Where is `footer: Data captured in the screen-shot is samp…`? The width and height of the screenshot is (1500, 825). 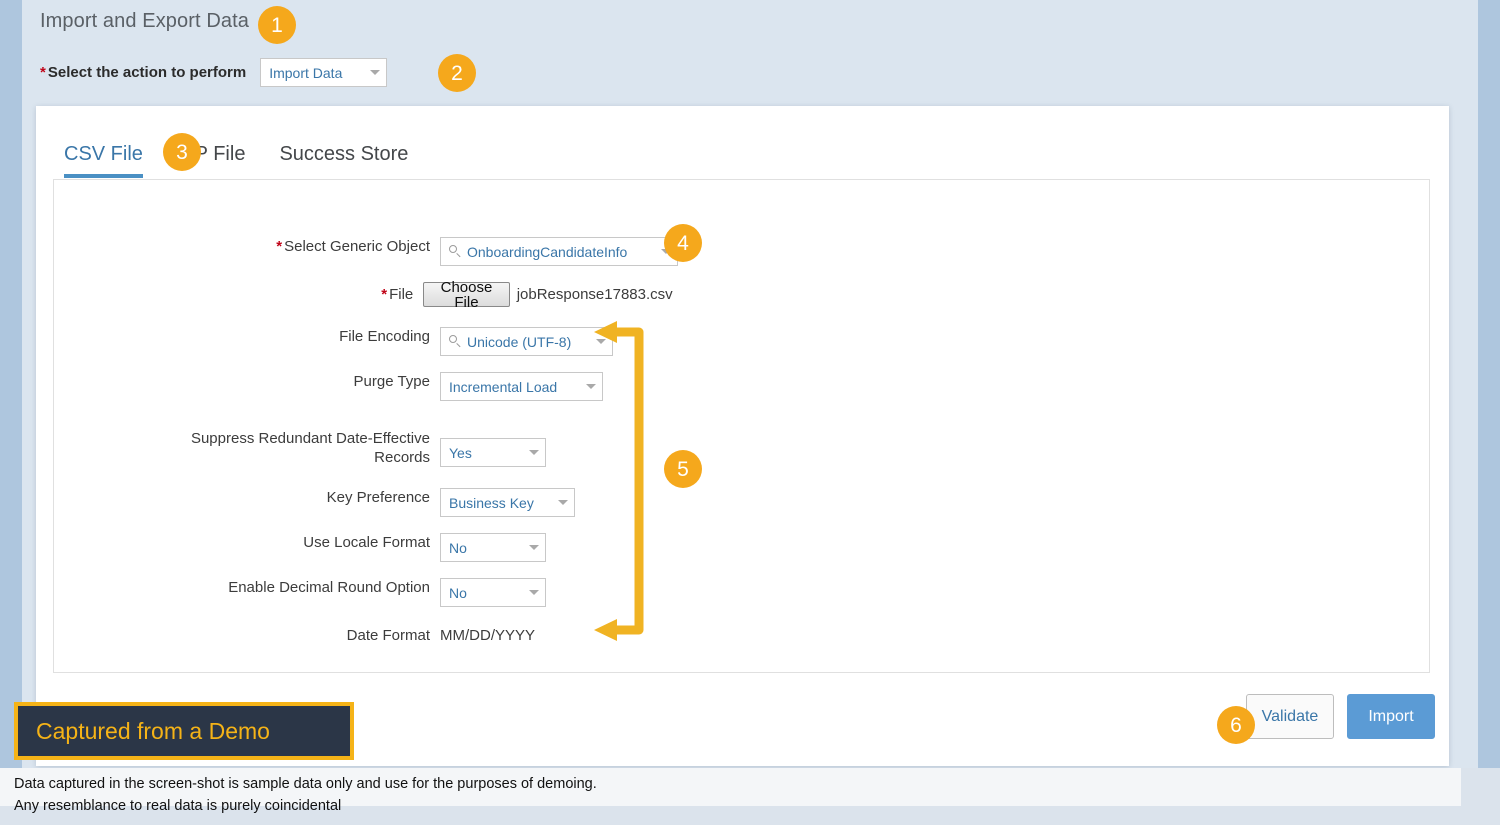
footer: Data captured in the screen-shot is samp… is located at coordinates (750, 796).